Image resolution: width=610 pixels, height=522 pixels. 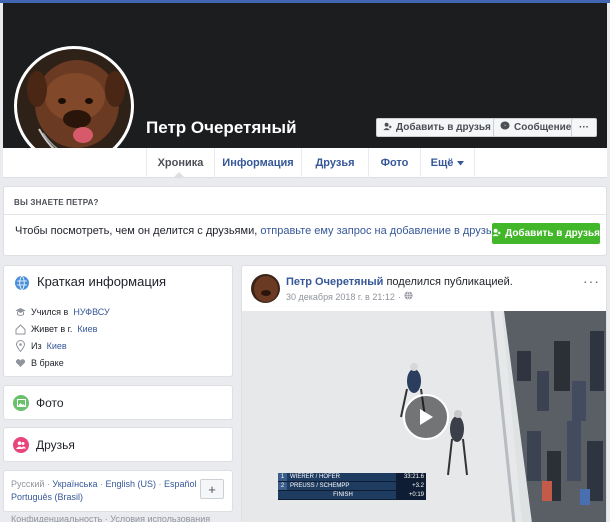 I want to click on photo-icon, so click(x=21, y=403).